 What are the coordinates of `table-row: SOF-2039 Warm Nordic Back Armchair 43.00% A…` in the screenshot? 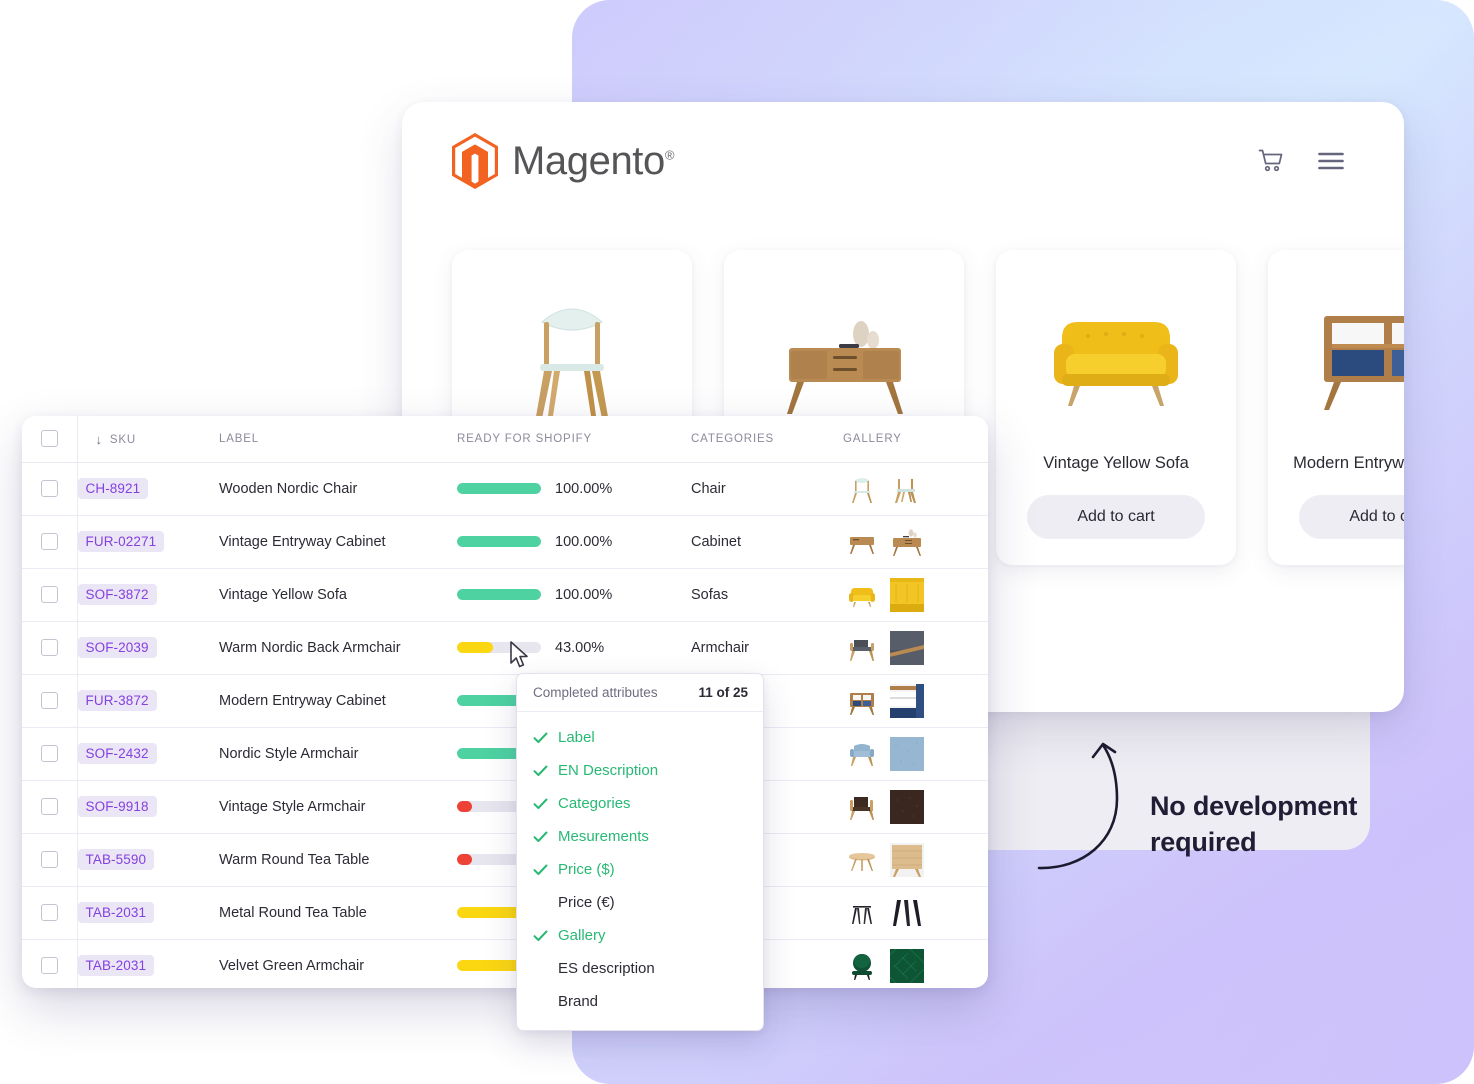 It's located at (505, 648).